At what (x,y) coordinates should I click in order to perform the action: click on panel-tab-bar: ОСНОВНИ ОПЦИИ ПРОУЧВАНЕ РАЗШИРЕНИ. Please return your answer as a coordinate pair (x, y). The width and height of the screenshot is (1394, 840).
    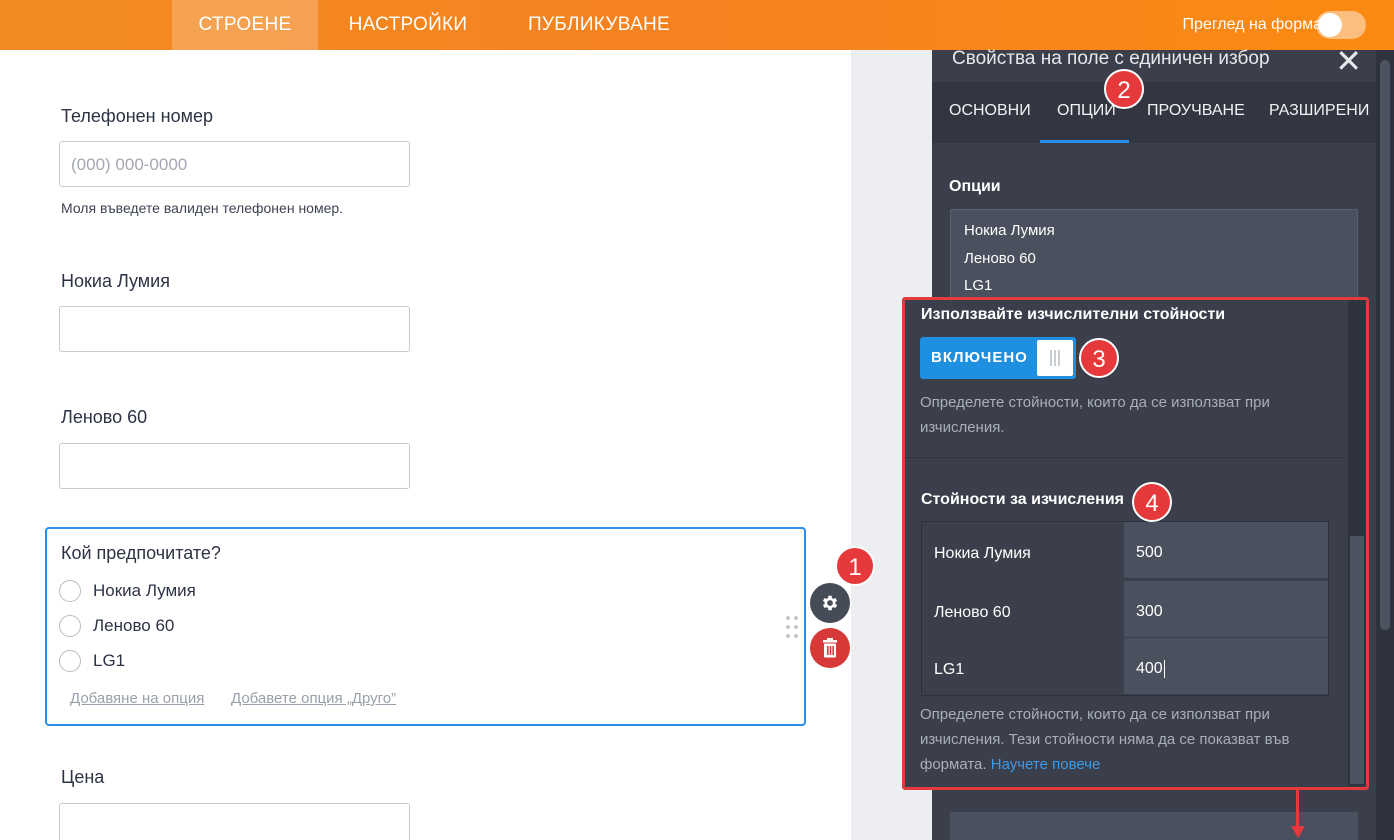
    Looking at the image, I should click on (1154, 112).